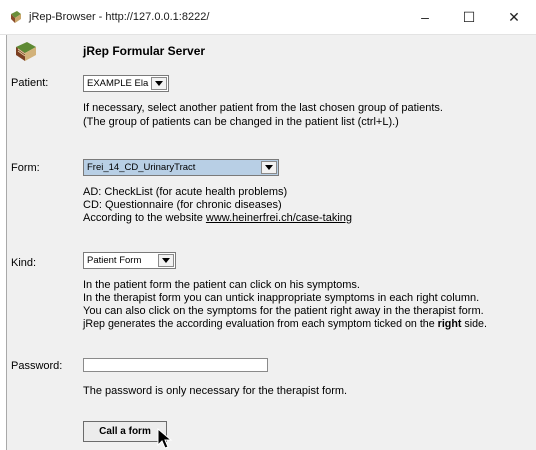 The image size is (536, 450). What do you see at coordinates (16, 17) in the screenshot?
I see `book-icon` at bounding box center [16, 17].